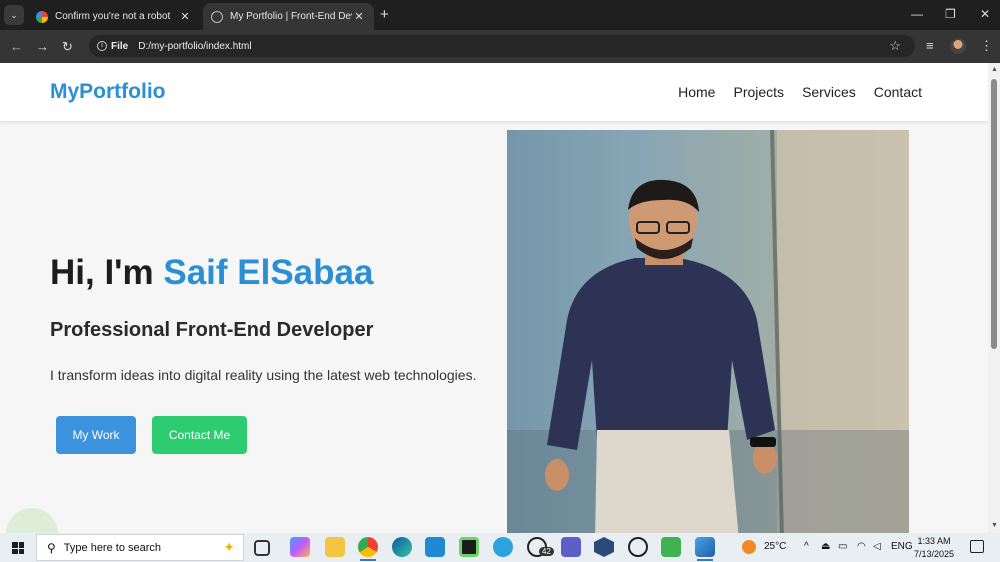 This screenshot has height=562, width=1000. What do you see at coordinates (212, 330) in the screenshot?
I see `hero-subtitle: Professional Front-End Developer` at bounding box center [212, 330].